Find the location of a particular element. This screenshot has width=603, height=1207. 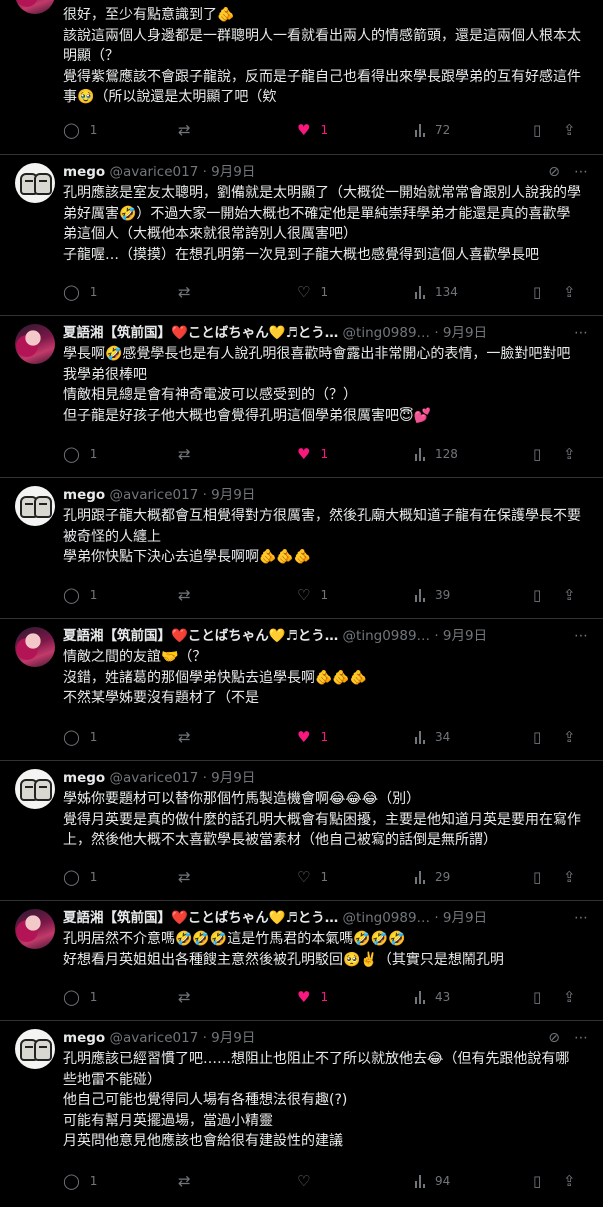

heart-icon: ♡ is located at coordinates (304, 1181).